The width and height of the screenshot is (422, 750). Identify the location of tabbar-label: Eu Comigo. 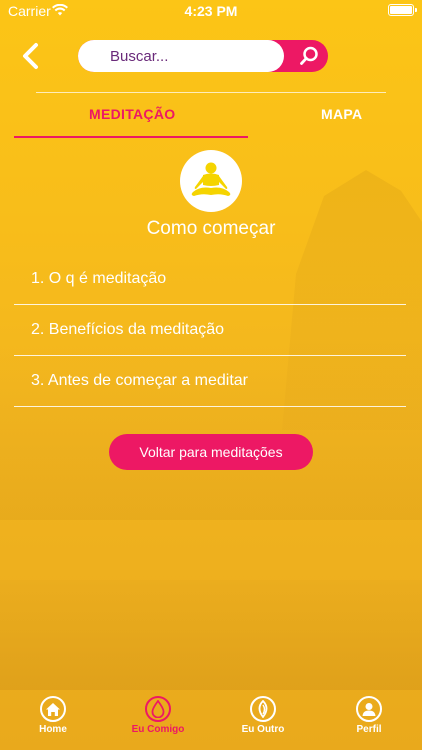
(158, 729).